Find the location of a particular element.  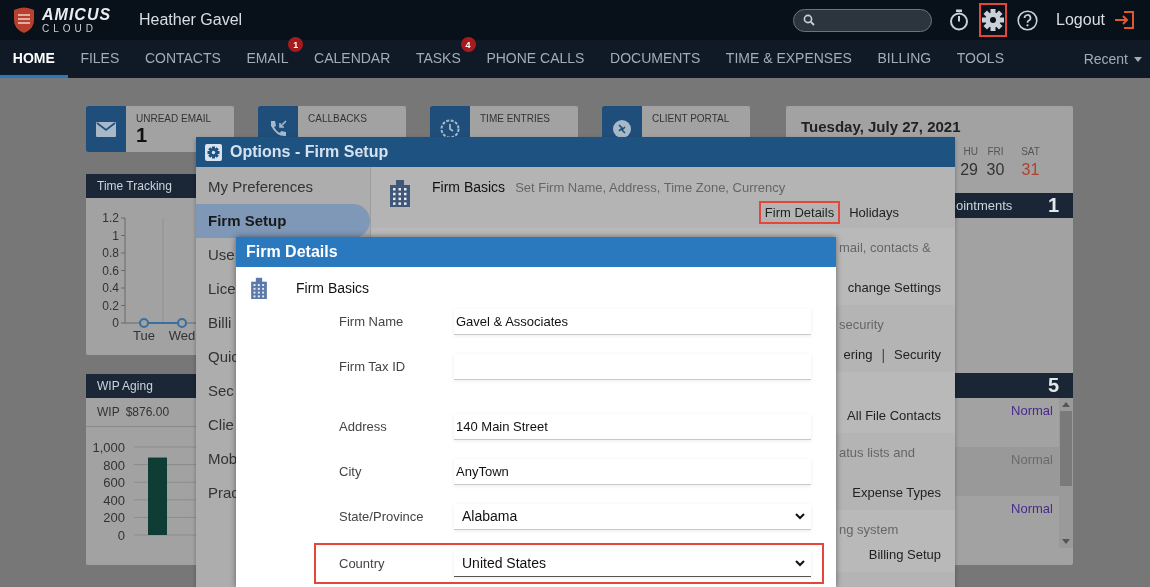

text-field: 140 Main Street is located at coordinates (632, 426).